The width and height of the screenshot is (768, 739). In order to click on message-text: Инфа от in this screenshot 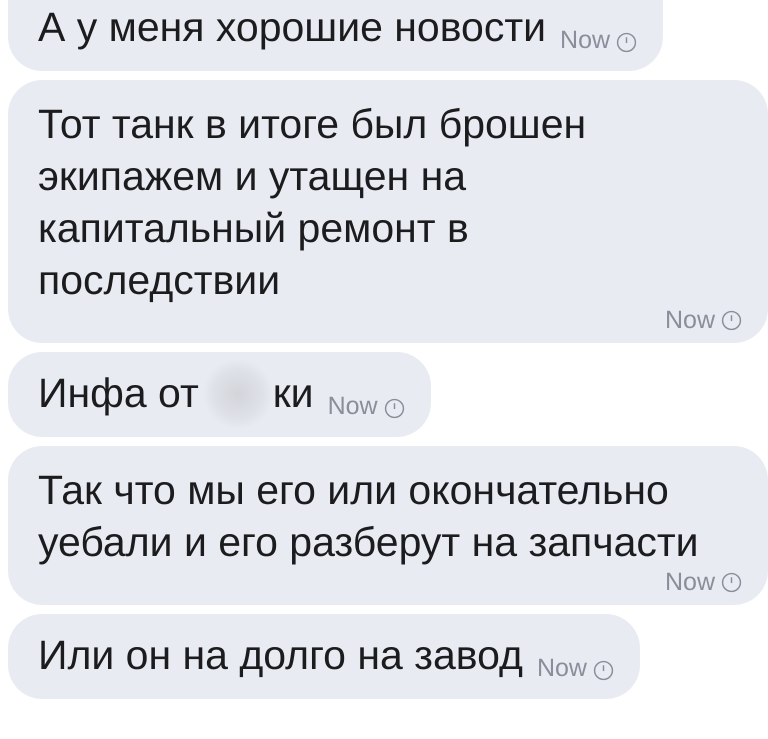, I will do `click(118, 393)`.